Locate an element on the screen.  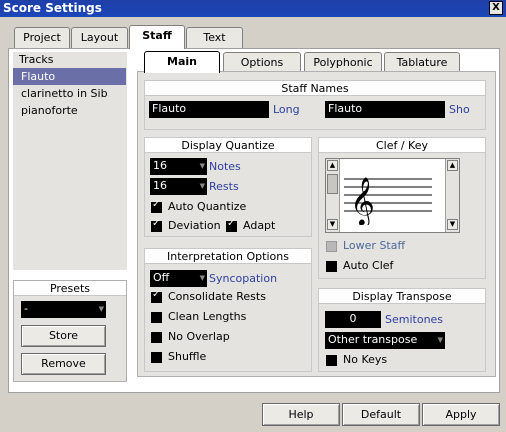
no-overlap-label: No Overlap is located at coordinates (199, 336).